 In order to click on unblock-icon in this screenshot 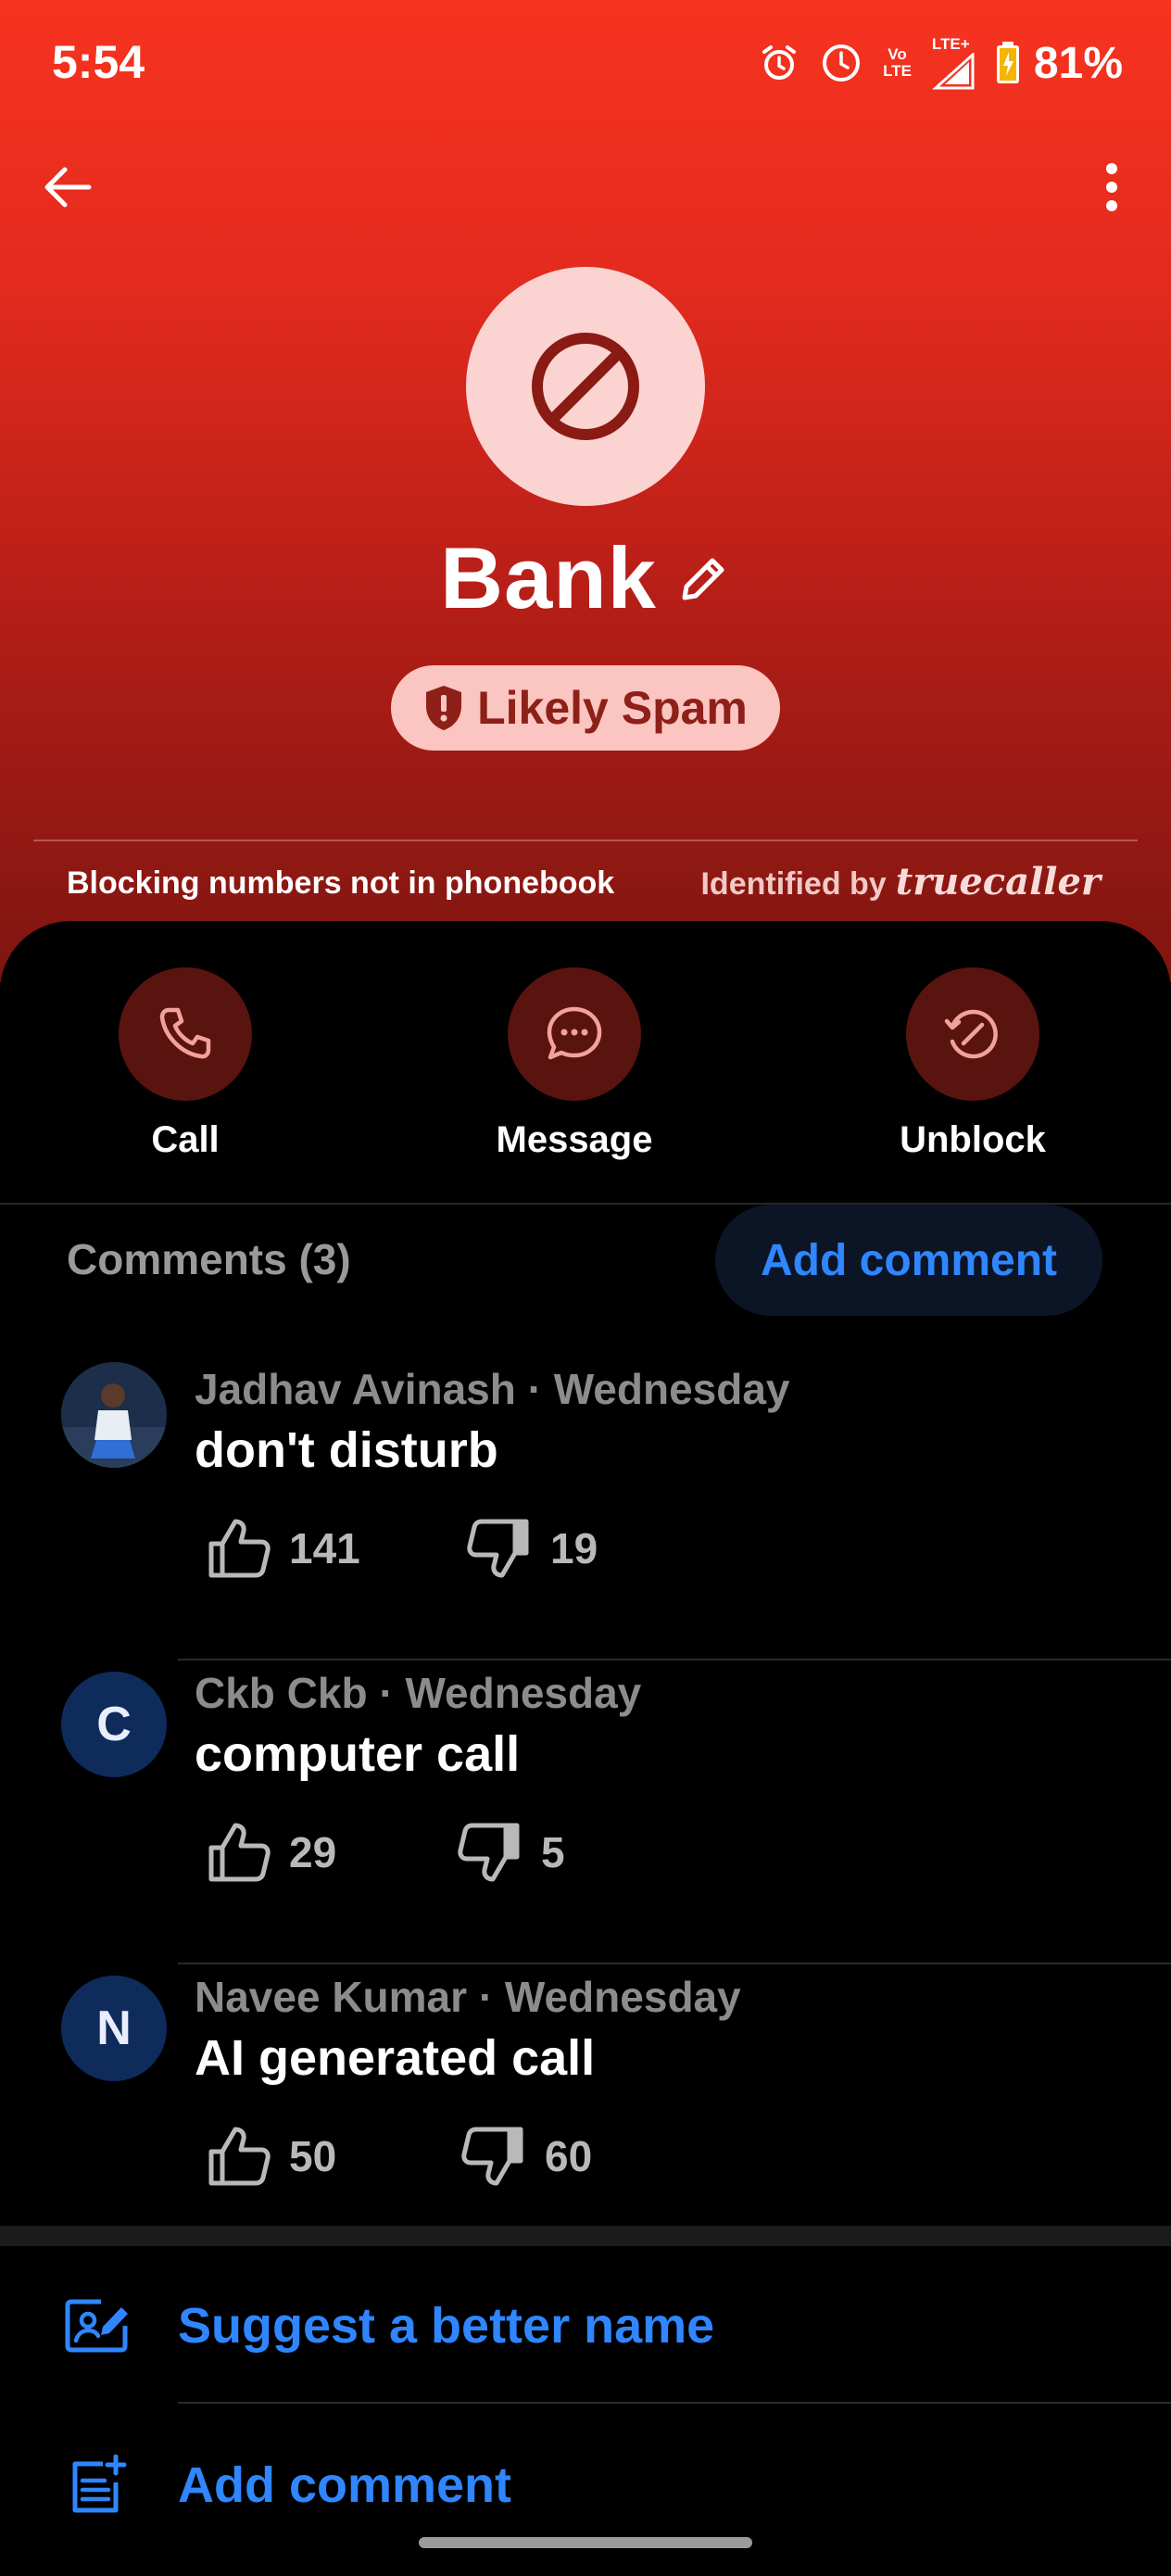, I will do `click(971, 1034)`.